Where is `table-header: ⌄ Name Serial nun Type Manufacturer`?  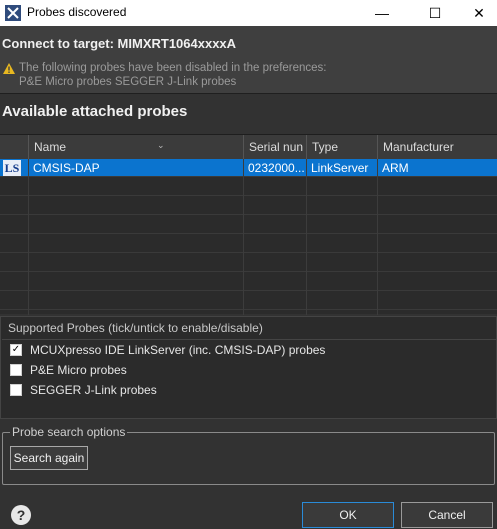
table-header: ⌄ Name Serial nun Type Manufacturer is located at coordinates (248, 147).